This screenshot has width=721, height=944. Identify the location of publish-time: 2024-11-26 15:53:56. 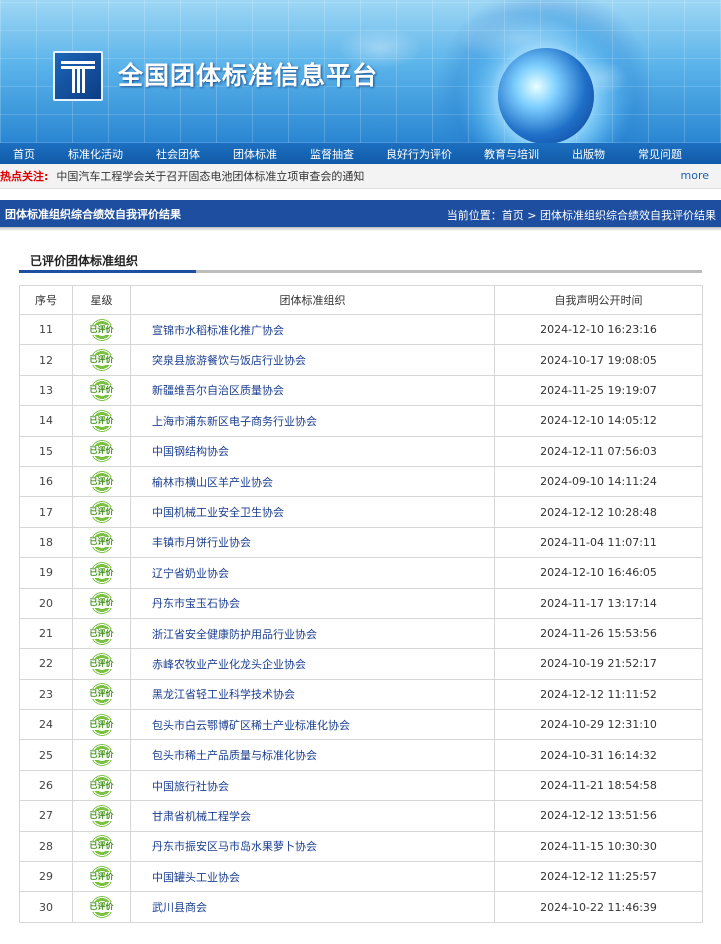
(598, 633).